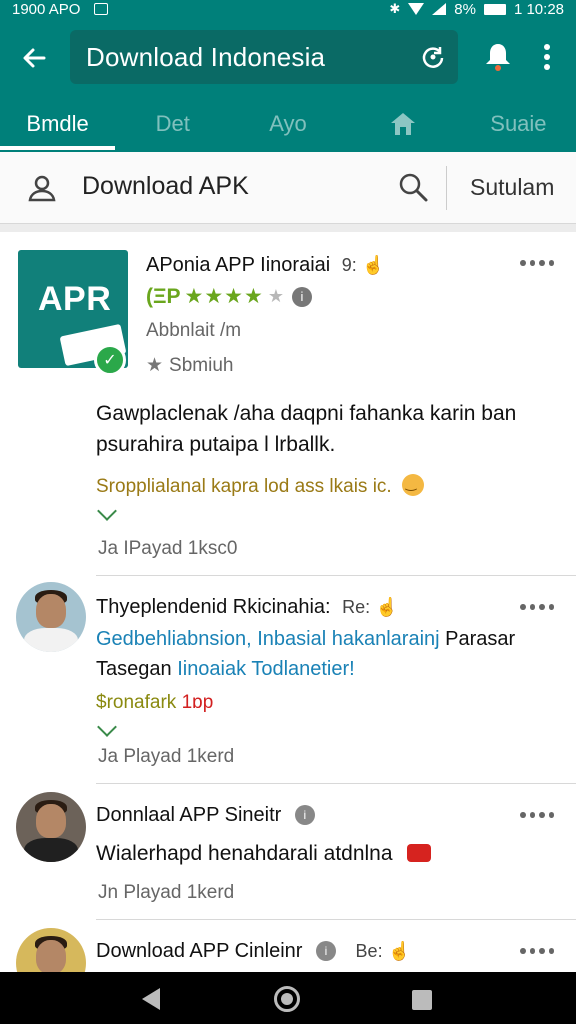 The height and width of the screenshot is (1024, 576). What do you see at coordinates (465, 9) in the screenshot?
I see `battery-percent: 8%` at bounding box center [465, 9].